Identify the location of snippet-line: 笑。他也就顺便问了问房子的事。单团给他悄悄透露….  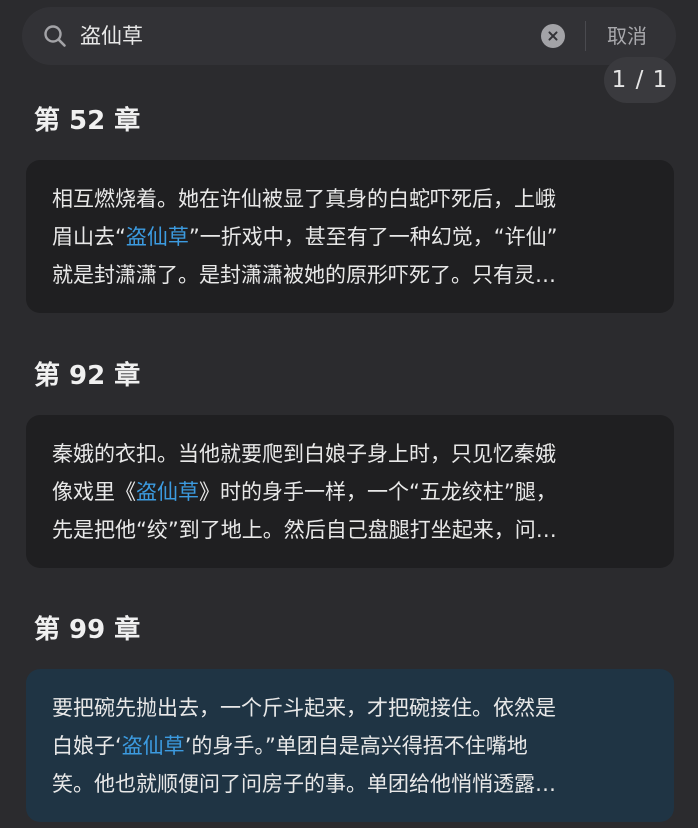
(304, 784).